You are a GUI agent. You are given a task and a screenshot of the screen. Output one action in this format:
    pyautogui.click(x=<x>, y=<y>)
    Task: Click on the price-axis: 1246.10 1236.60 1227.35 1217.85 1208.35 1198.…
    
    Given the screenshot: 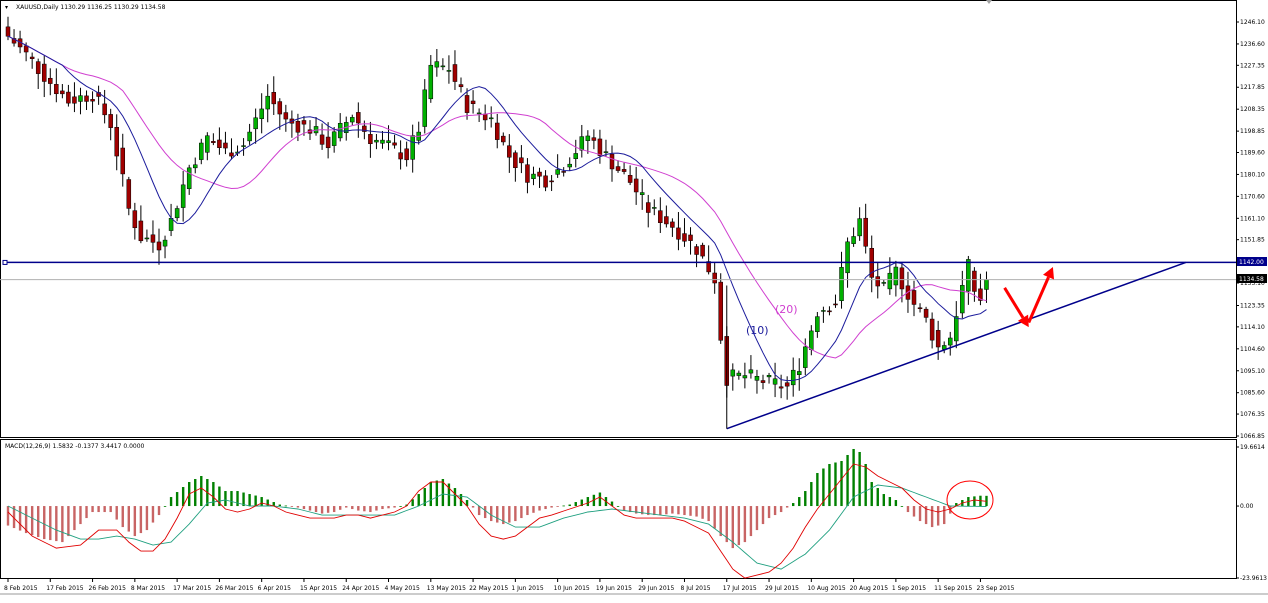 What is the action you would take?
    pyautogui.click(x=1250, y=229)
    